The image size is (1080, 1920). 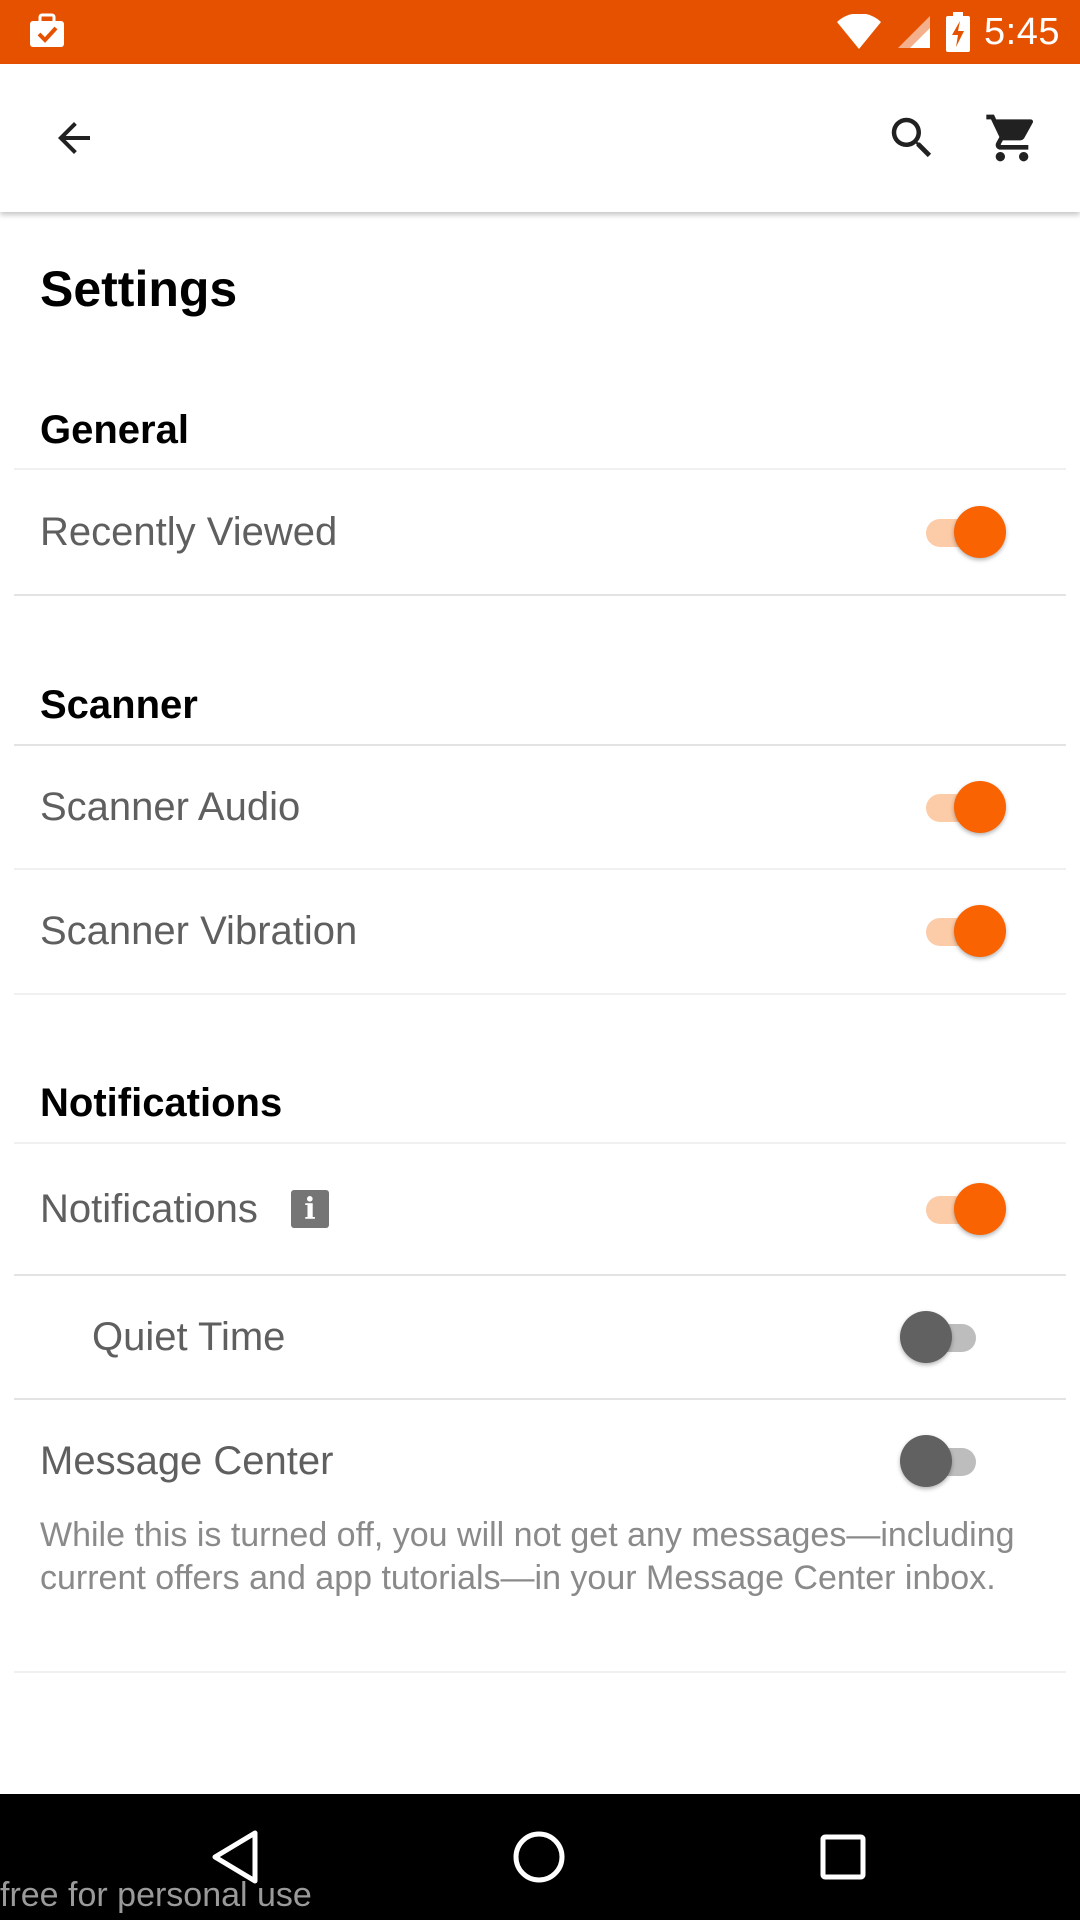 What do you see at coordinates (914, 32) in the screenshot?
I see `signal-icon` at bounding box center [914, 32].